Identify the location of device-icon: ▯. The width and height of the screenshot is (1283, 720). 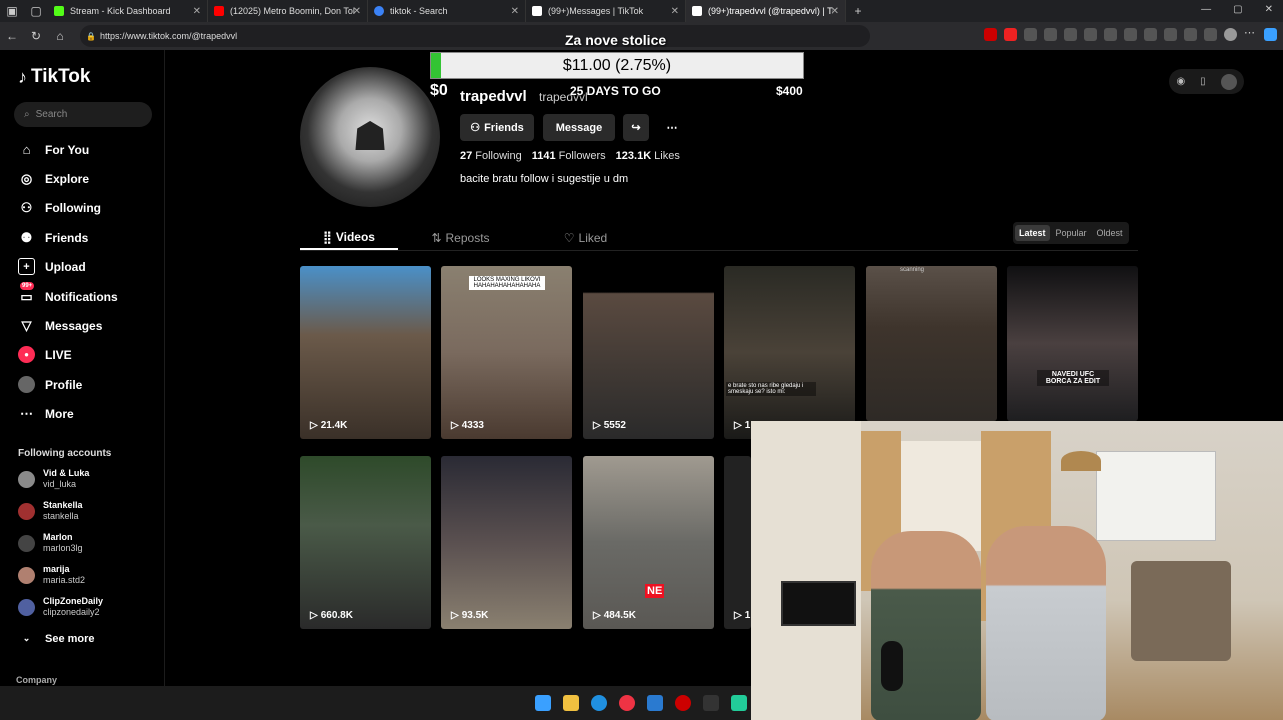
(1203, 81).